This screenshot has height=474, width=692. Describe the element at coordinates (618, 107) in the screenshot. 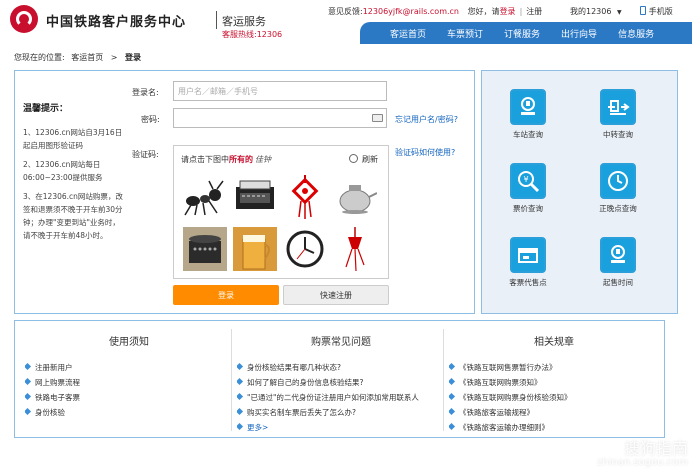

I see `transfer-icon` at that location.